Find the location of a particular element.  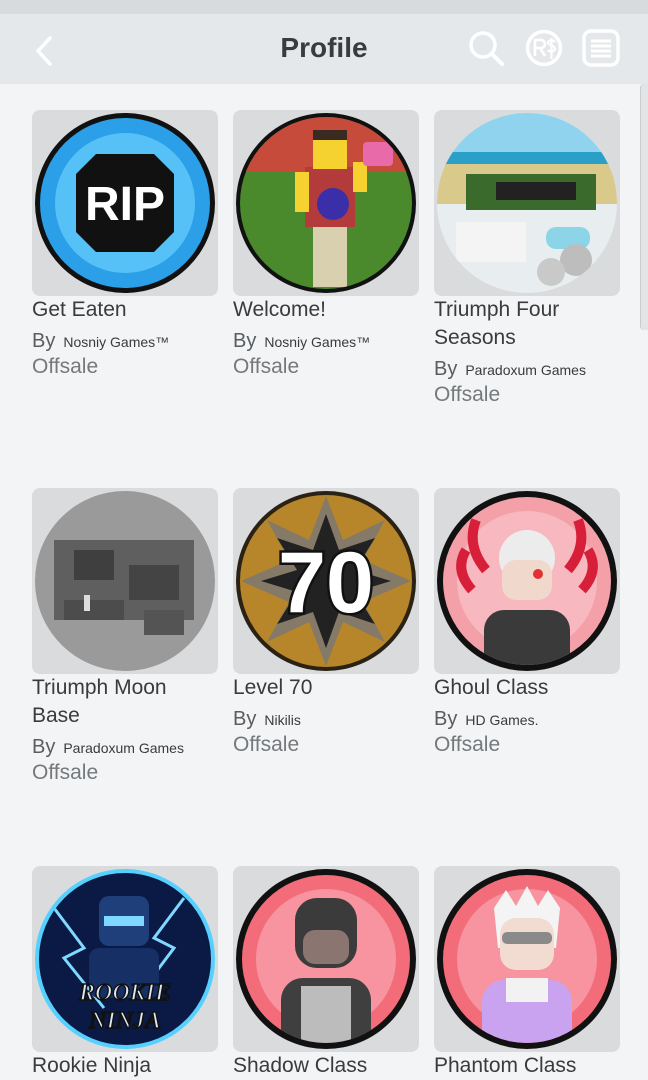

badge-name: Triumph Moon Base is located at coordinates (125, 702).